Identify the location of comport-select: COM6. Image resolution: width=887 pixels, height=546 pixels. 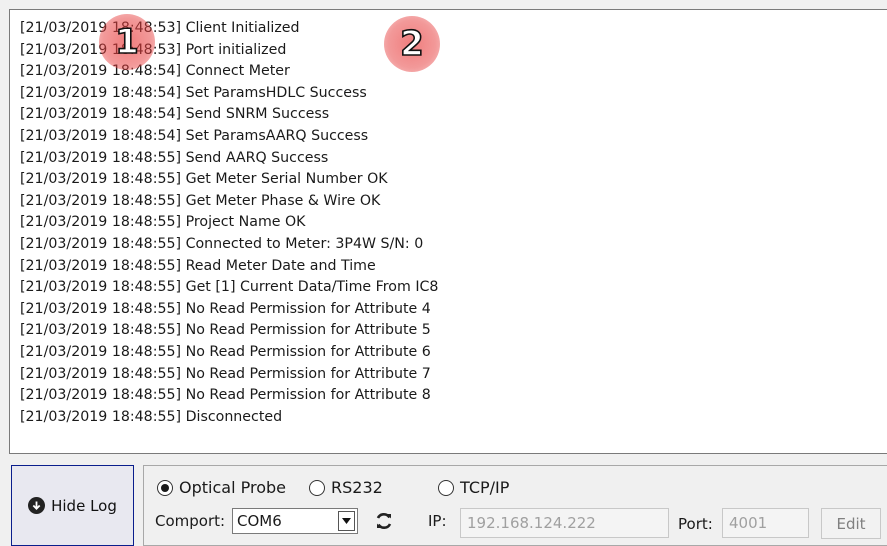
(295, 521).